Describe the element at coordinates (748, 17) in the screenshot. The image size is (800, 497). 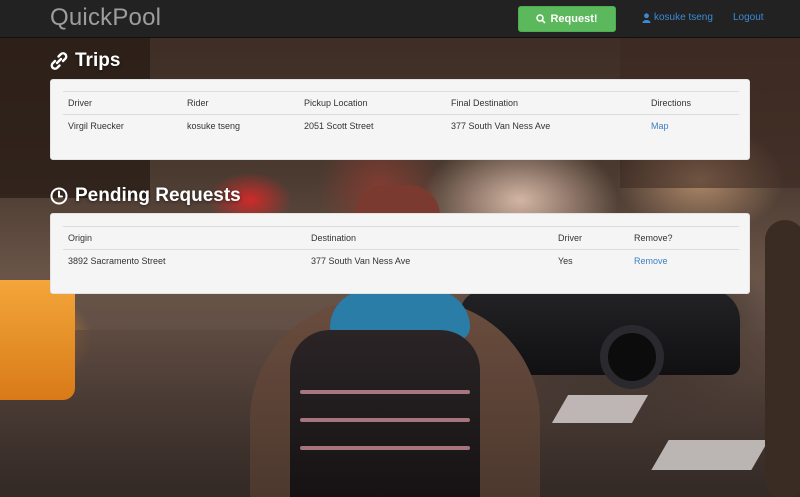
I see `logout-link: Logout` at that location.